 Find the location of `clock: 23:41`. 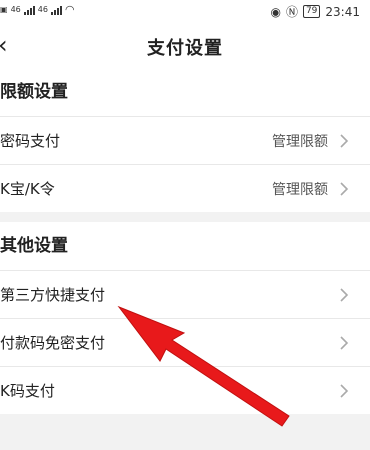

clock: 23:41 is located at coordinates (342, 11).